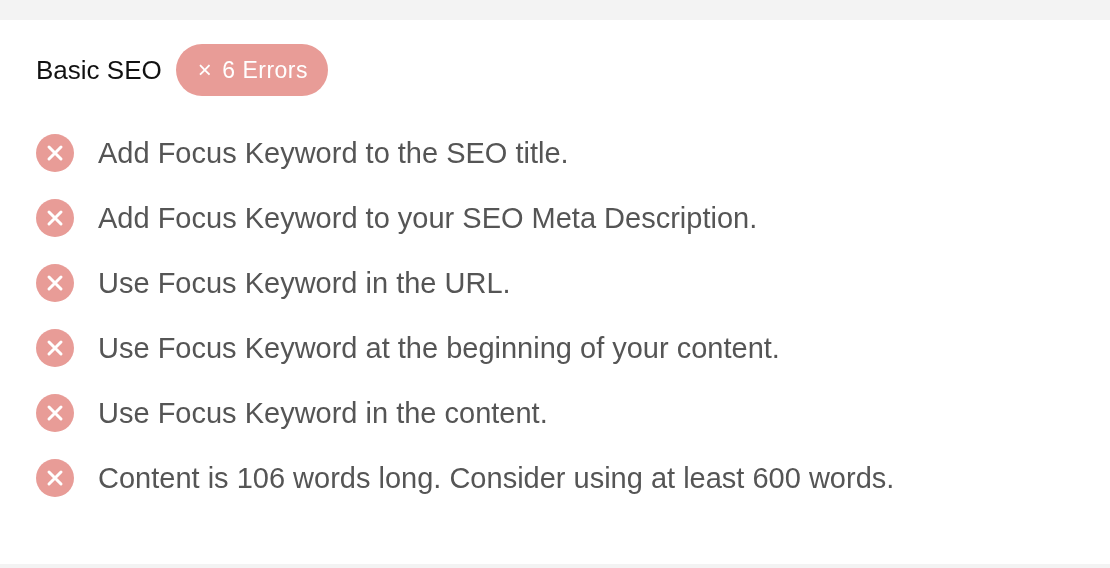 This screenshot has height=568, width=1110. I want to click on check-message: Use Focus Keyword in the URL., so click(304, 283).